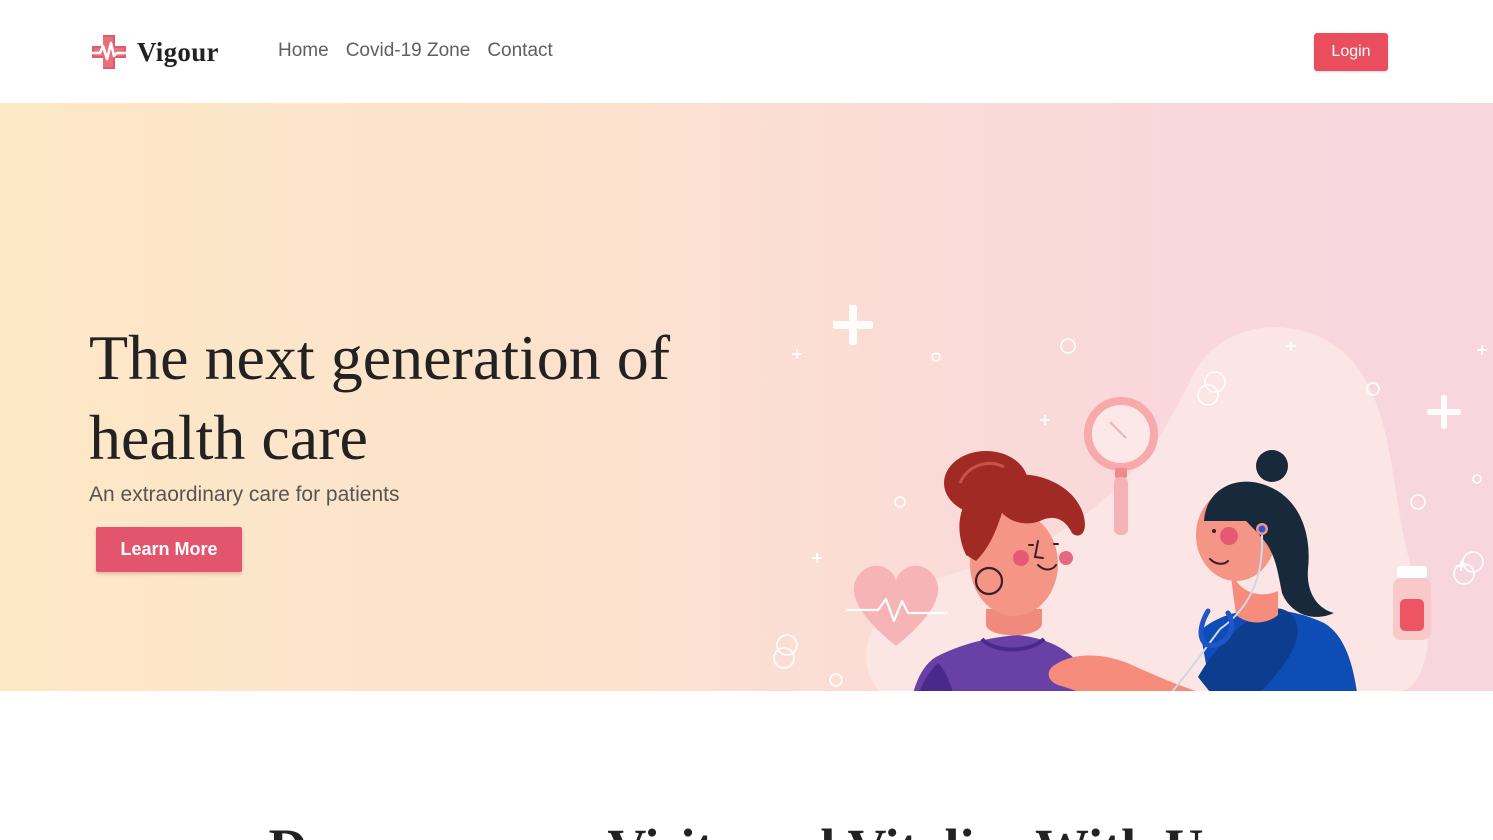 This screenshot has width=1493, height=840. Describe the element at coordinates (1351, 52) in the screenshot. I see `login-button: Login` at that location.